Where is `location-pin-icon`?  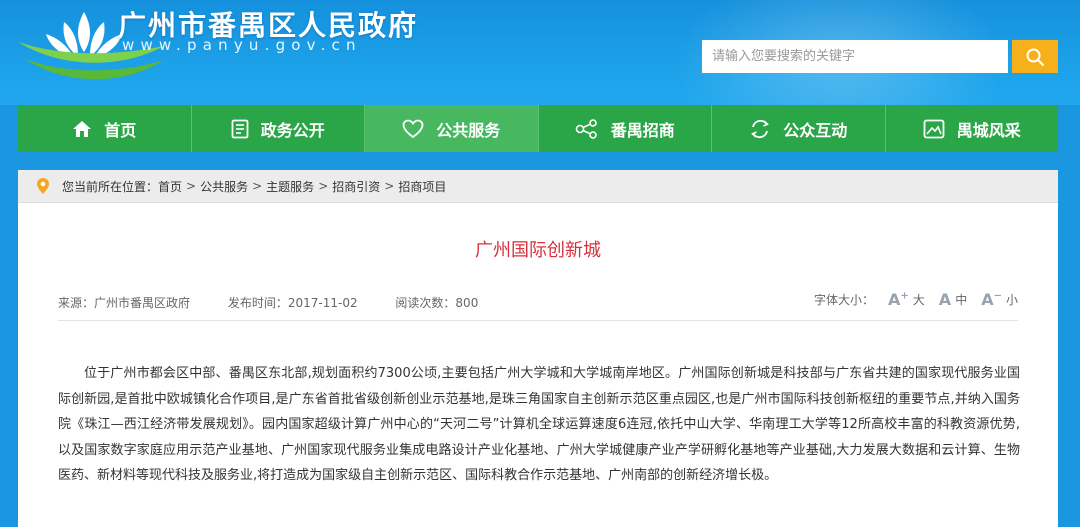
location-pin-icon is located at coordinates (43, 186).